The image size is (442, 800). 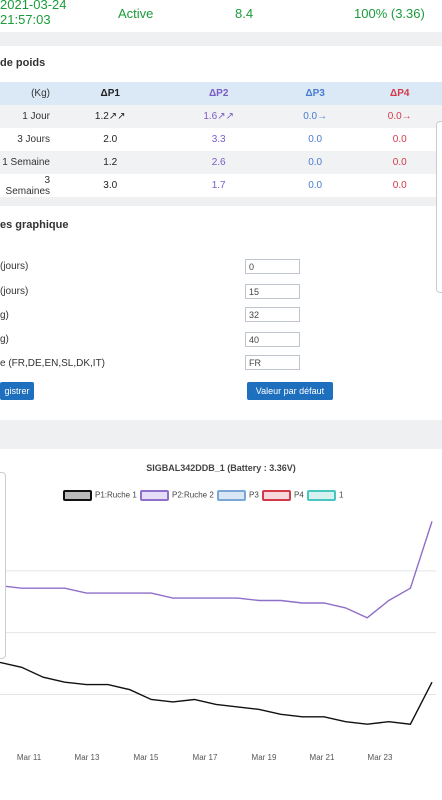 I want to click on header-p3: ΔP3, so click(x=315, y=93).